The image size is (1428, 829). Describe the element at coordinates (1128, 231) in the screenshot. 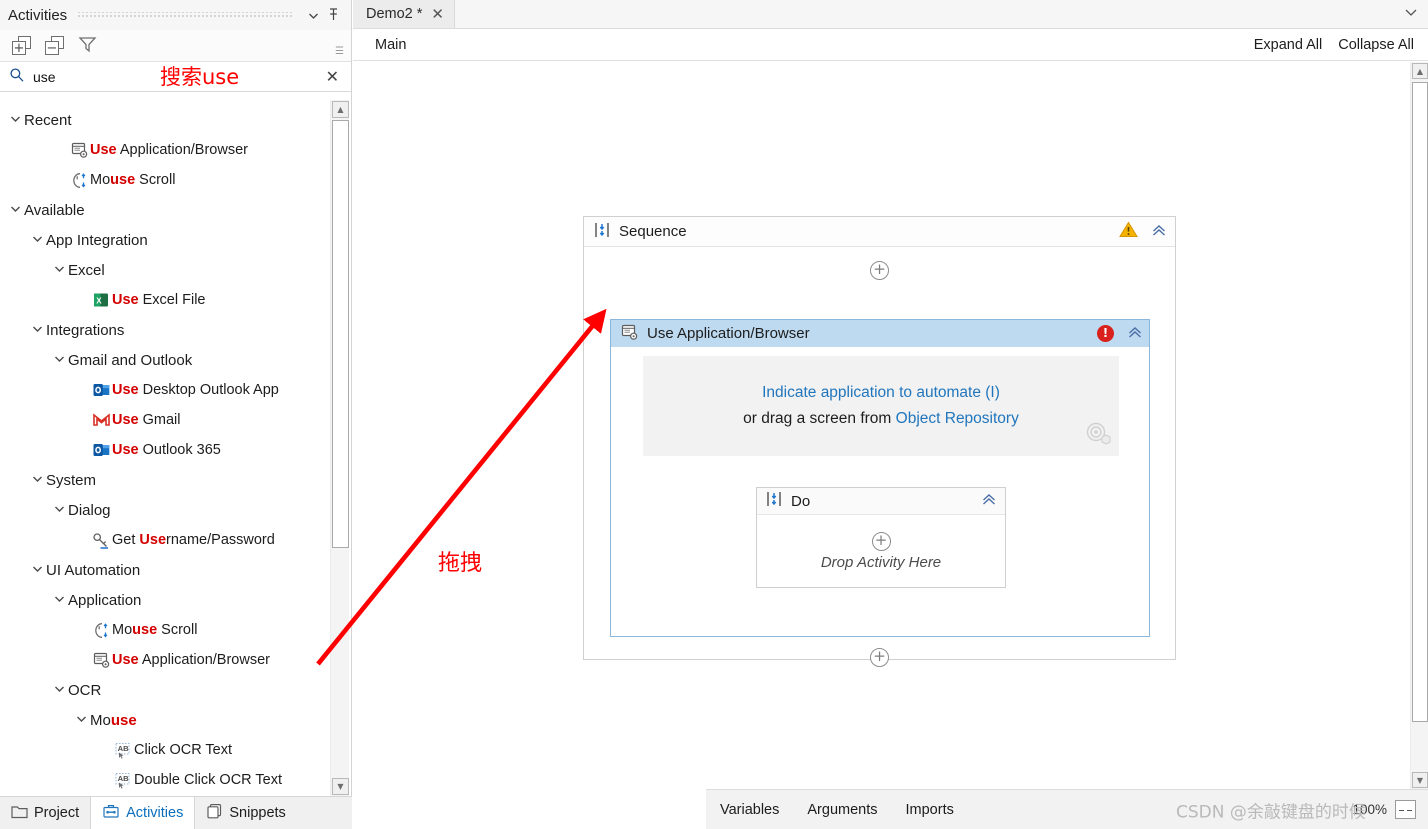

I see `warning-icon` at that location.